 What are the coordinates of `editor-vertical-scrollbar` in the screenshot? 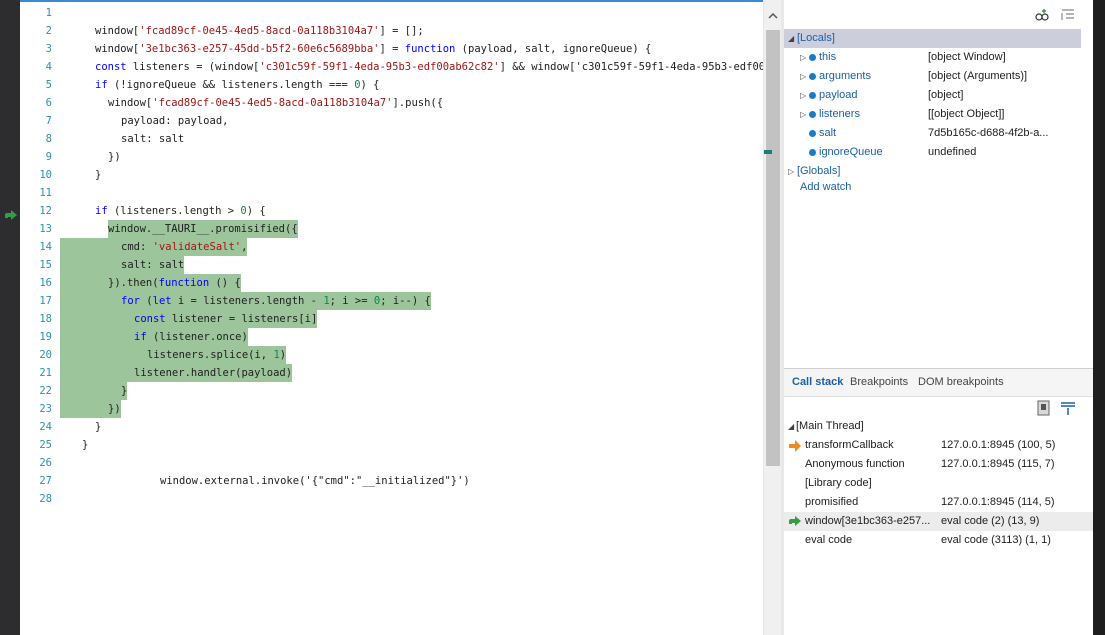 It's located at (772, 317).